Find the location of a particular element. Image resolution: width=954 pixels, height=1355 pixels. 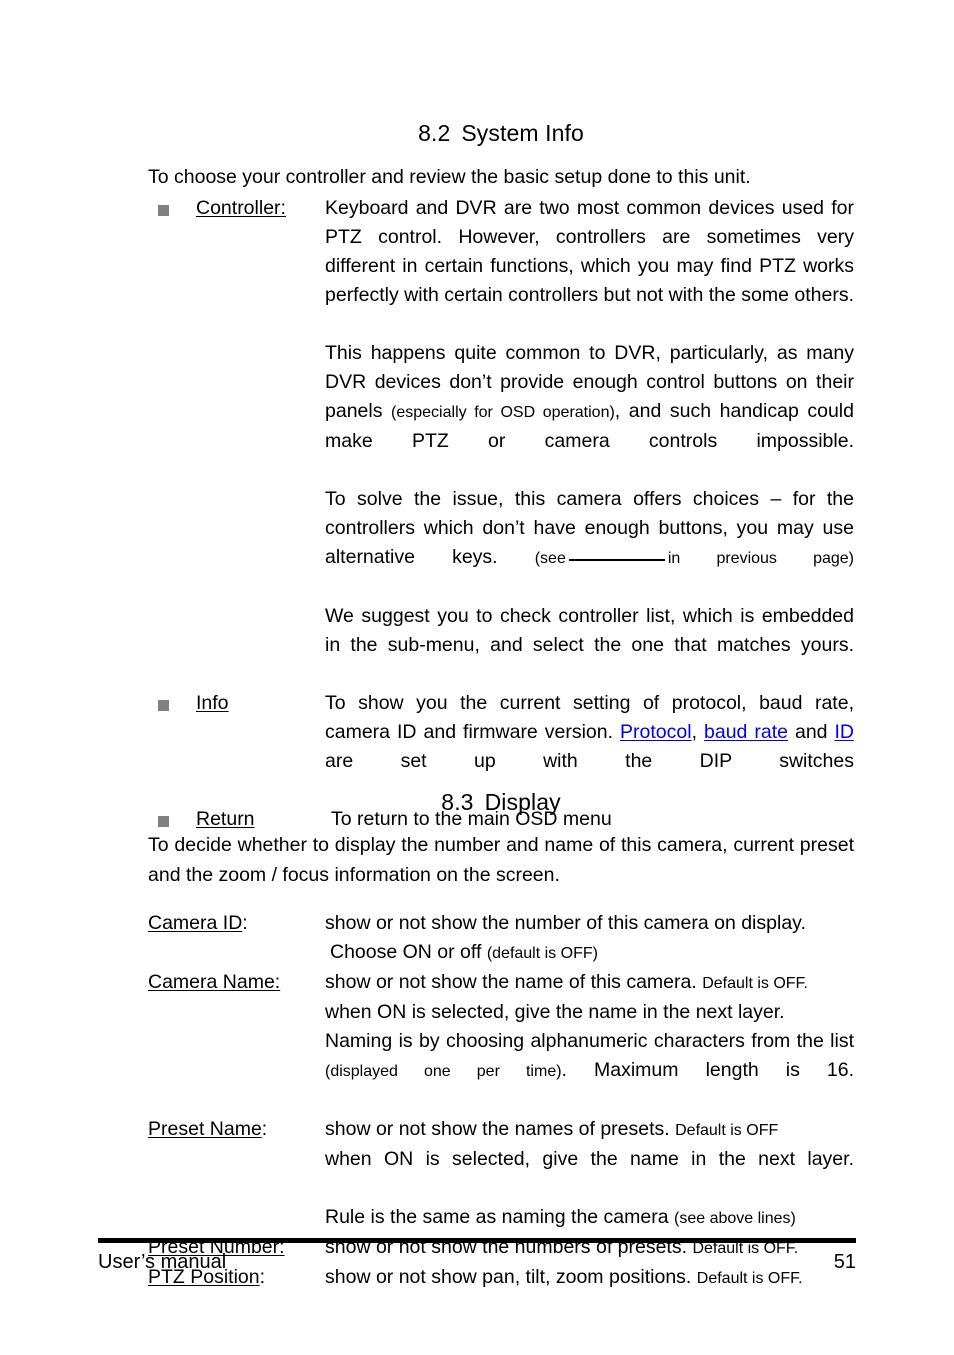

footer-row: User’s manual 51 is located at coordinates (477, 1260).